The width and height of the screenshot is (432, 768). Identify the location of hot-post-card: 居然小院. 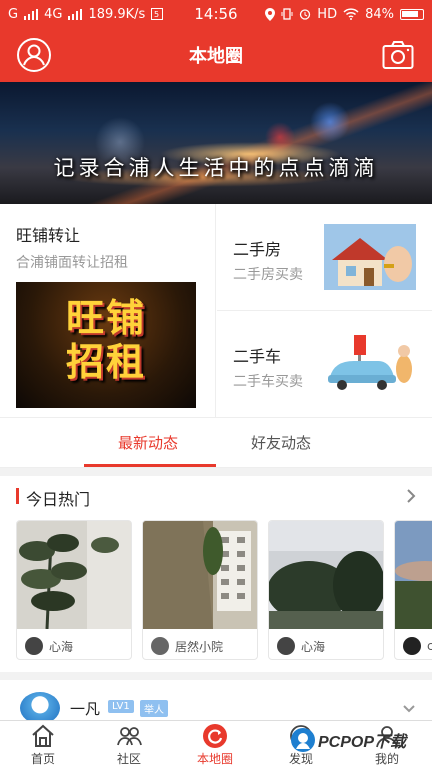
(200, 590).